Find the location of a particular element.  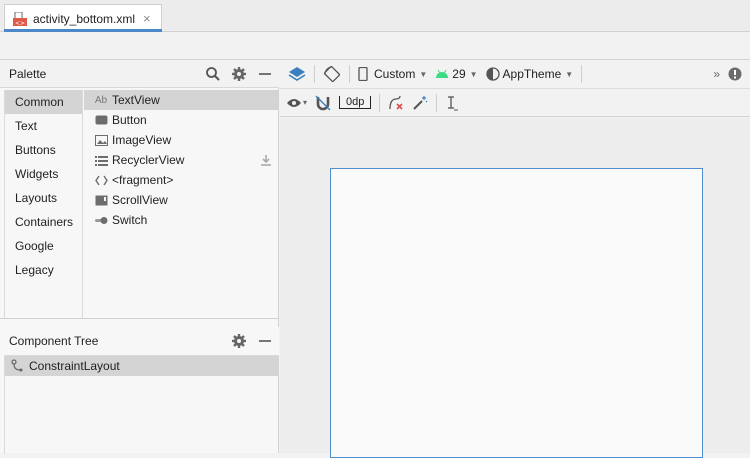

more-actions-button: » is located at coordinates (716, 74).